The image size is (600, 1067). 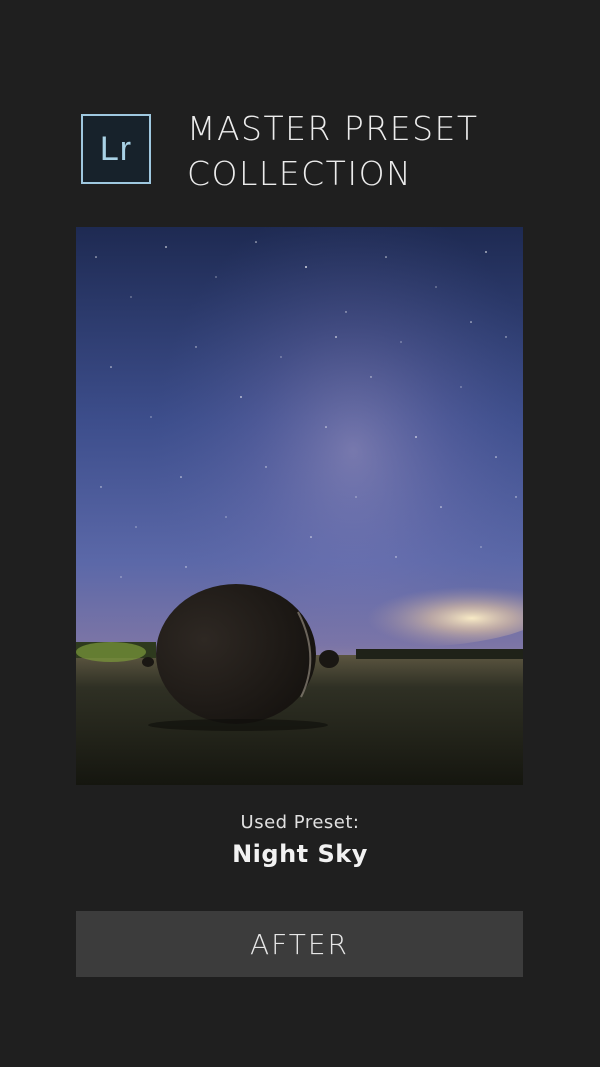 I want to click on title-line-1: MASTER PRESET, so click(x=333, y=128).